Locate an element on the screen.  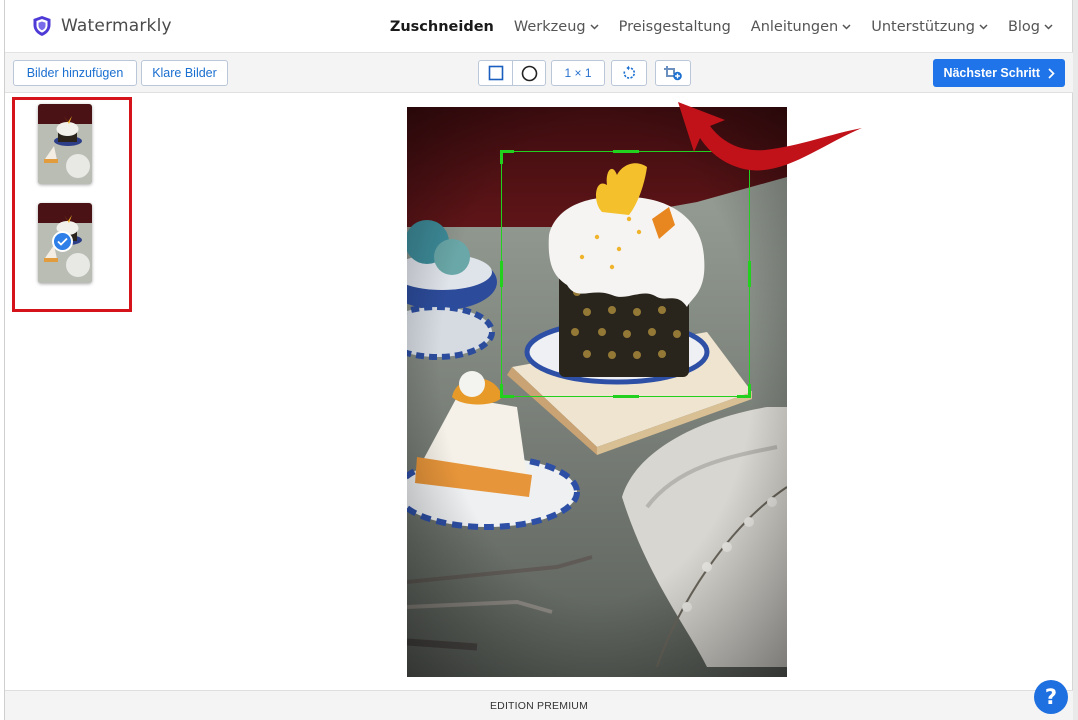
nav-label: Werkzeug is located at coordinates (549, 26).